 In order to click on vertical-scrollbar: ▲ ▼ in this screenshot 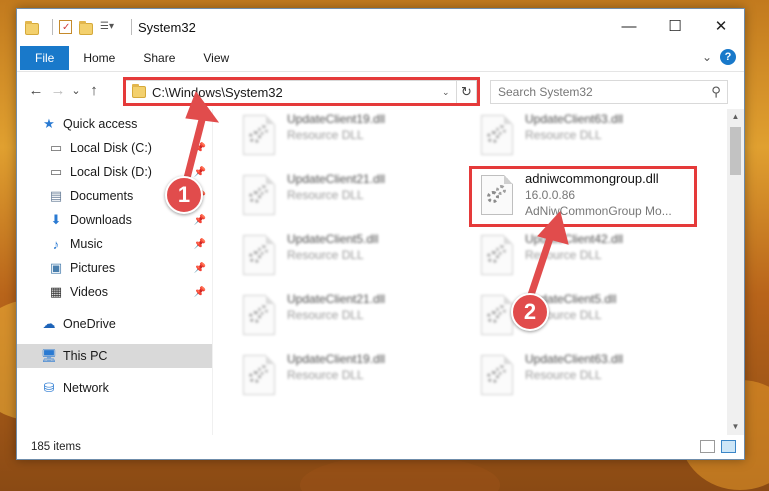, I will do `click(735, 272)`.